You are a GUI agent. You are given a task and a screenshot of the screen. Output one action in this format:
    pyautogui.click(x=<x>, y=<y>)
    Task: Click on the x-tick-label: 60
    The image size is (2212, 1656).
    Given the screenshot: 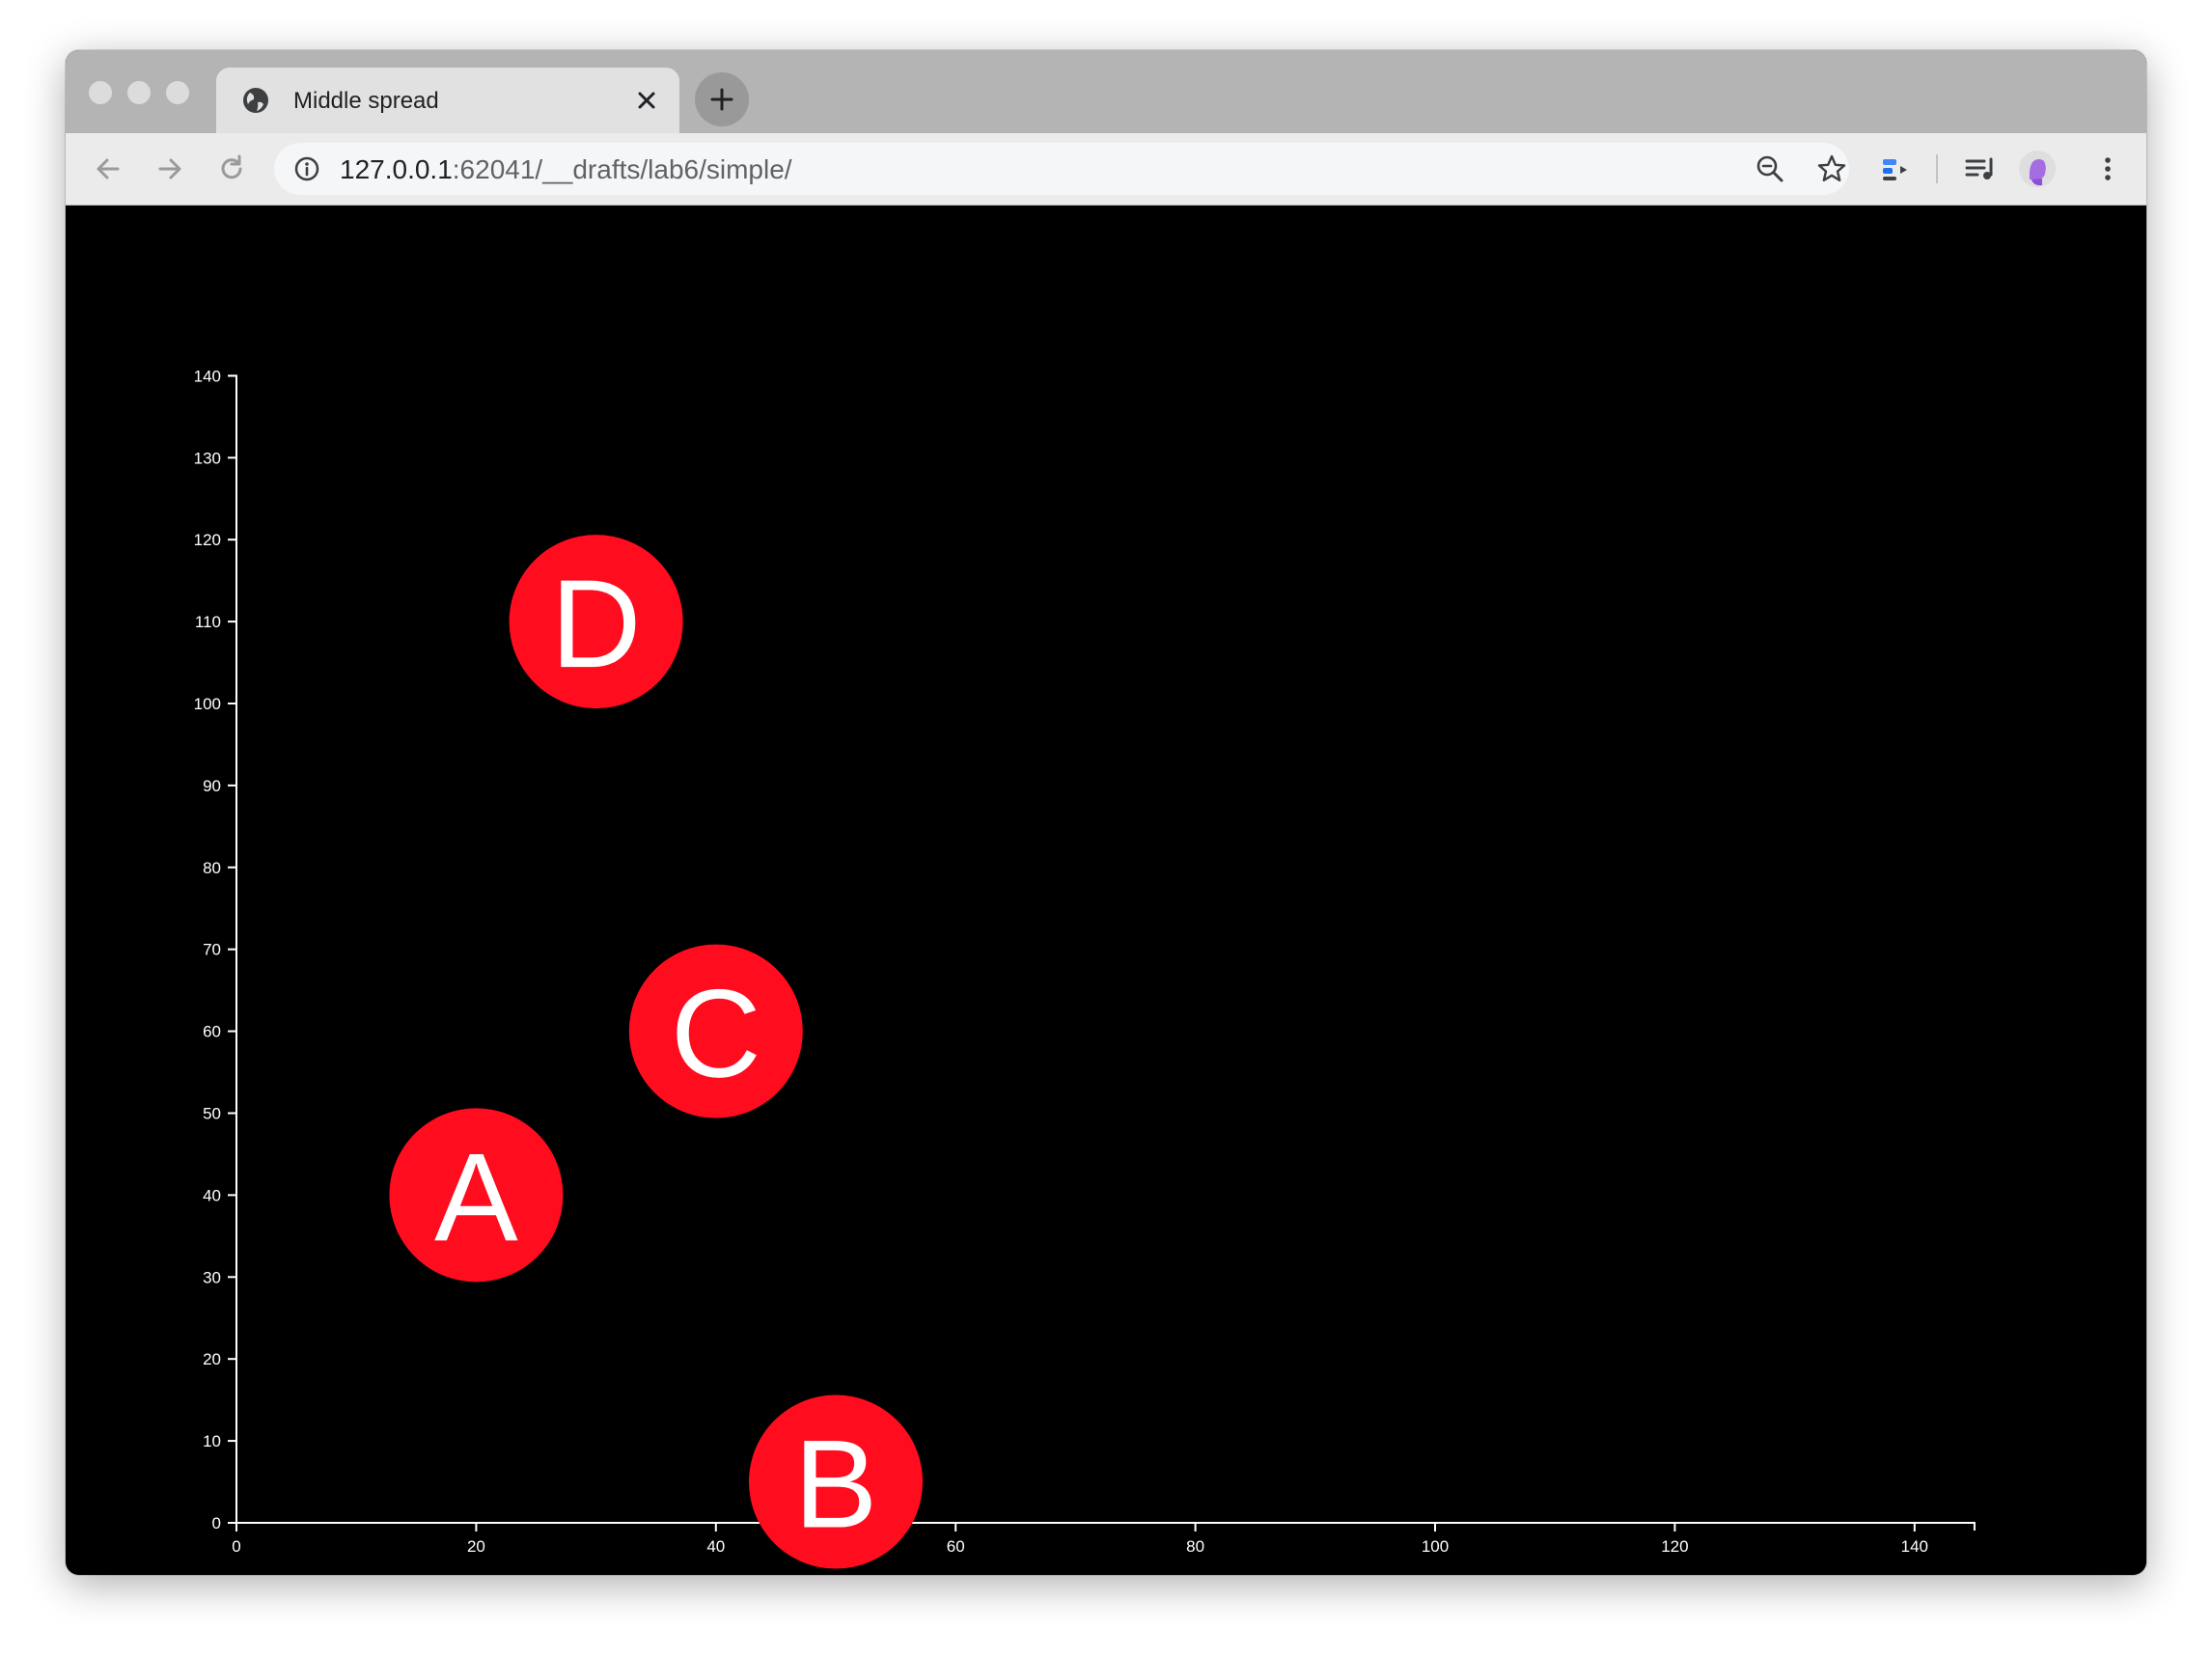 What is the action you would take?
    pyautogui.click(x=956, y=1546)
    